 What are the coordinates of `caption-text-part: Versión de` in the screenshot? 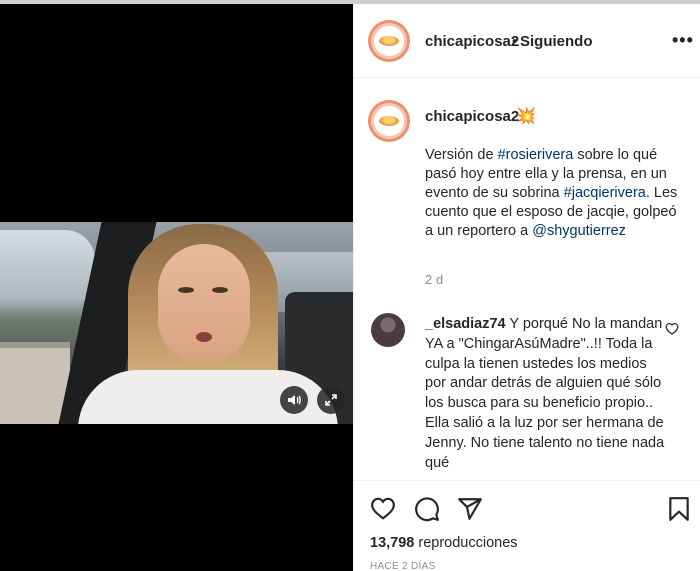 It's located at (461, 155).